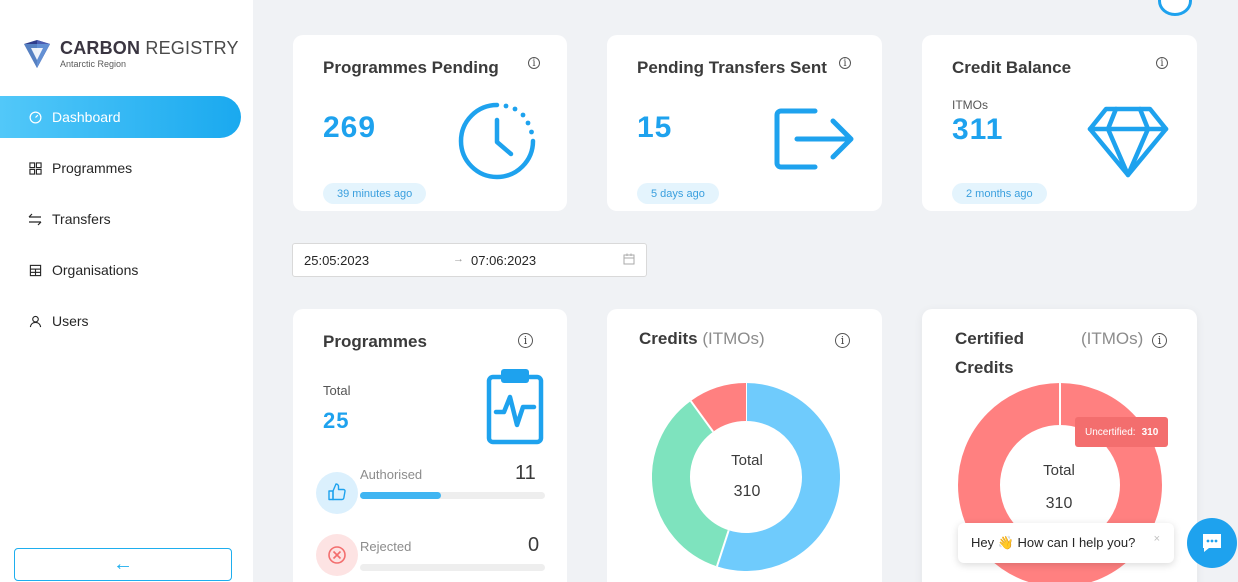 The image size is (1238, 582). Describe the element at coordinates (814, 139) in the screenshot. I see `export-icon` at that location.